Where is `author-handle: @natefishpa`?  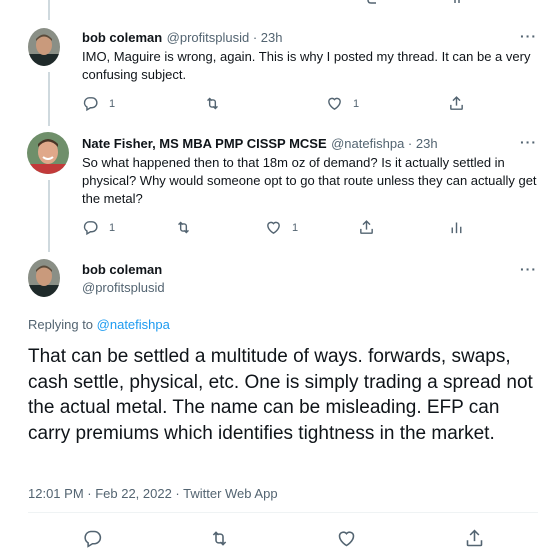 author-handle: @natefishpa is located at coordinates (367, 143).